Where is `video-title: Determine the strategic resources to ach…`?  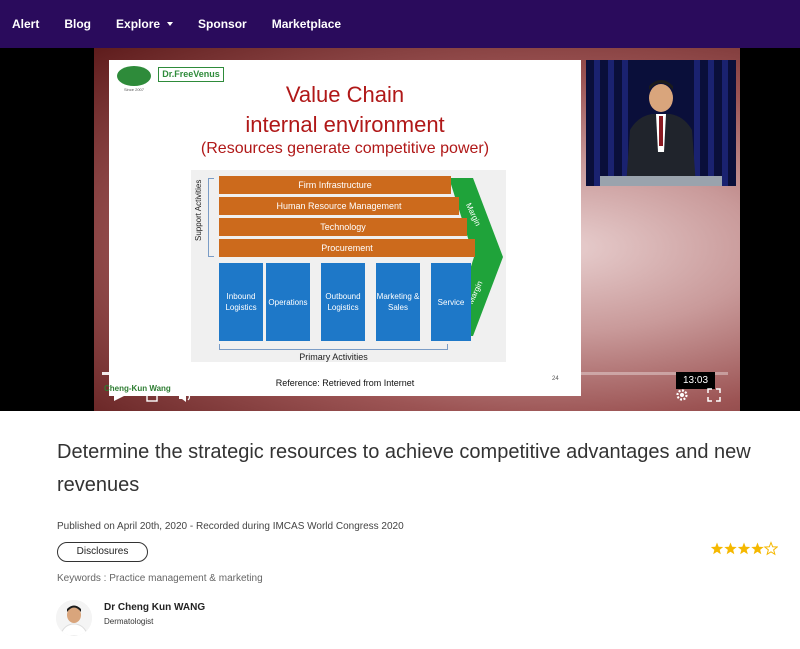
video-title: Determine the strategic resources to ach… is located at coordinates (404, 468).